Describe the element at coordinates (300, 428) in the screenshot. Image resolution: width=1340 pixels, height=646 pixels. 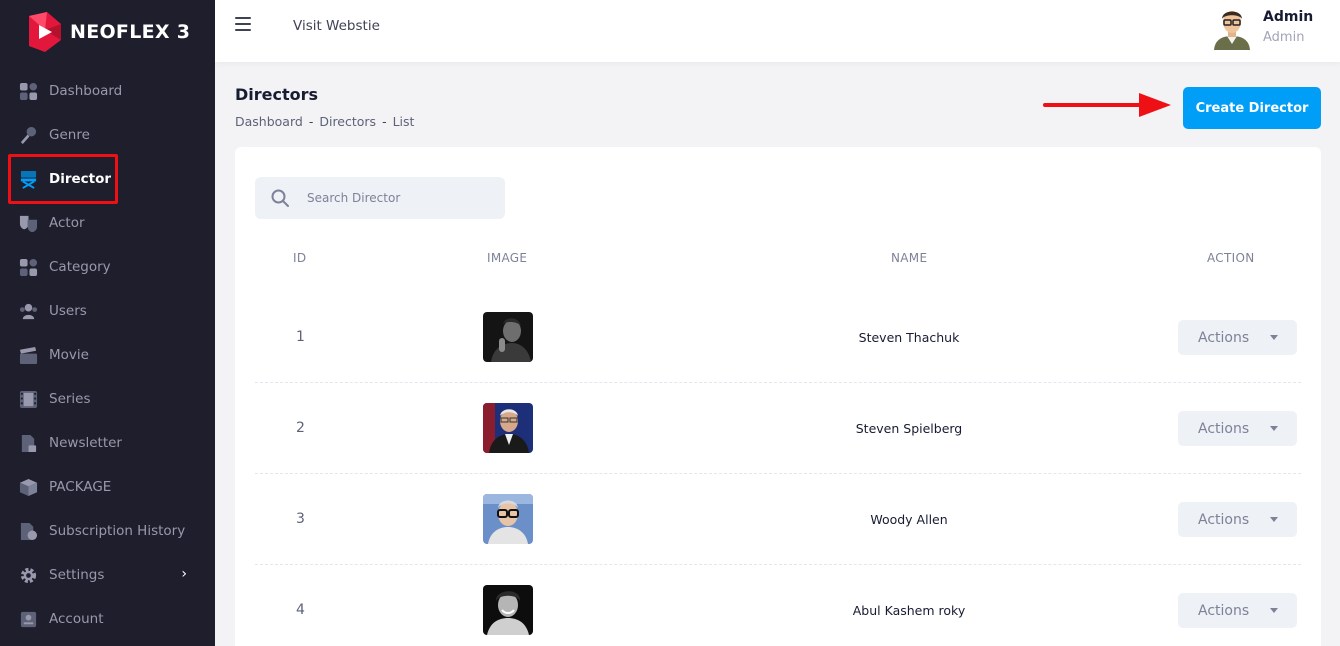
I see `cell-id: 2` at that location.